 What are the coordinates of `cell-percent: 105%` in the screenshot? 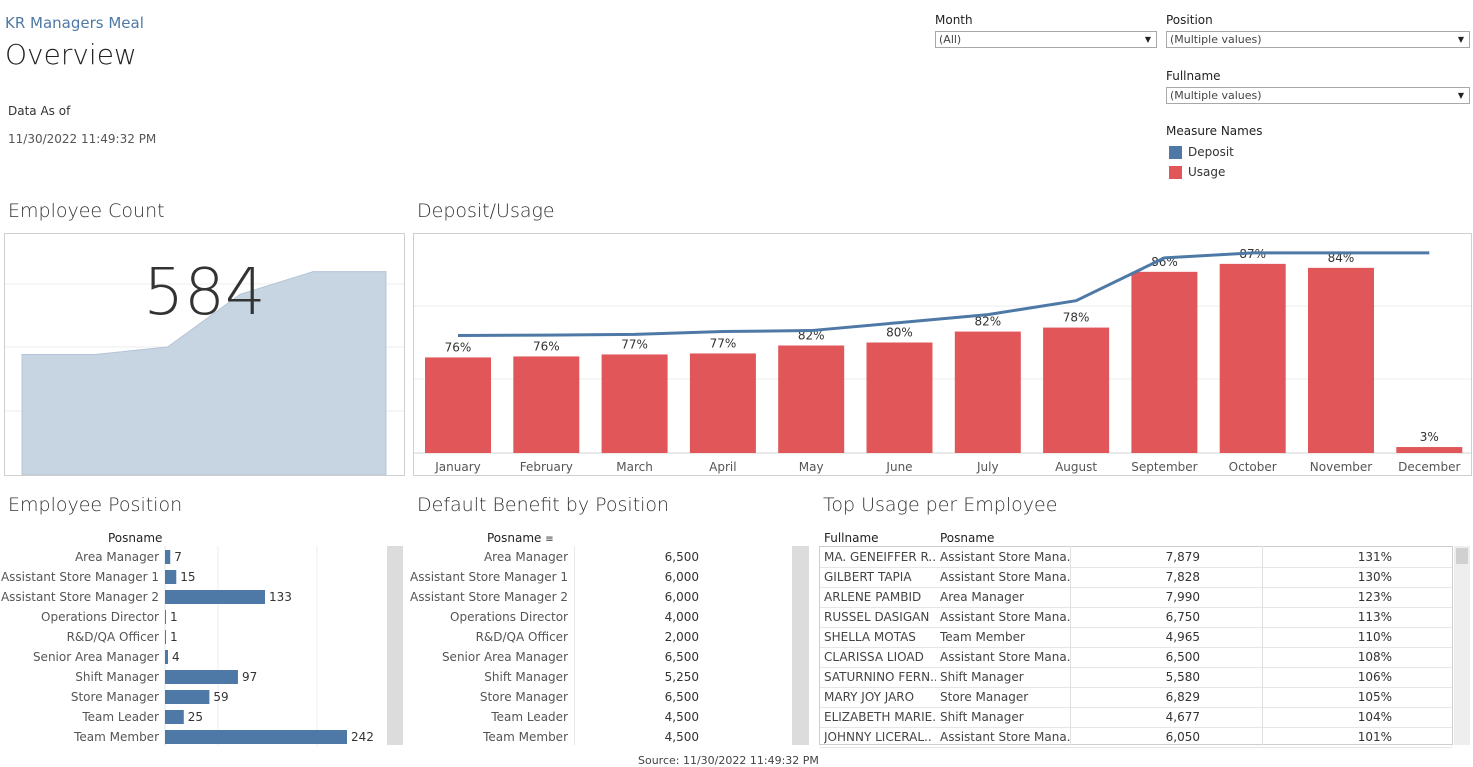 It's located at (1374, 697).